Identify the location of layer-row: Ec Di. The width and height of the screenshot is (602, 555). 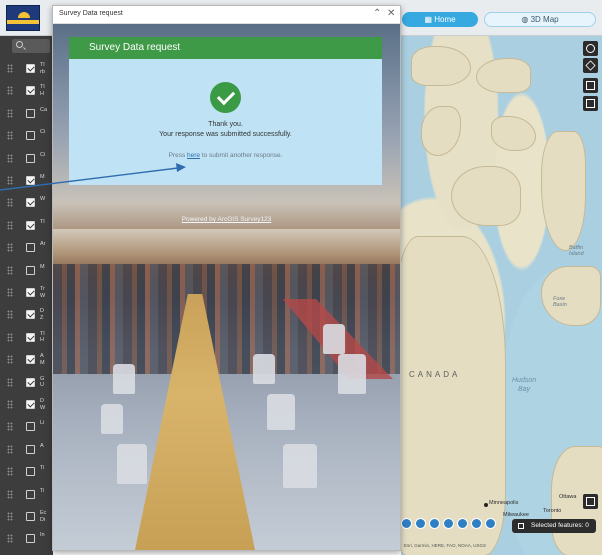
(26, 517).